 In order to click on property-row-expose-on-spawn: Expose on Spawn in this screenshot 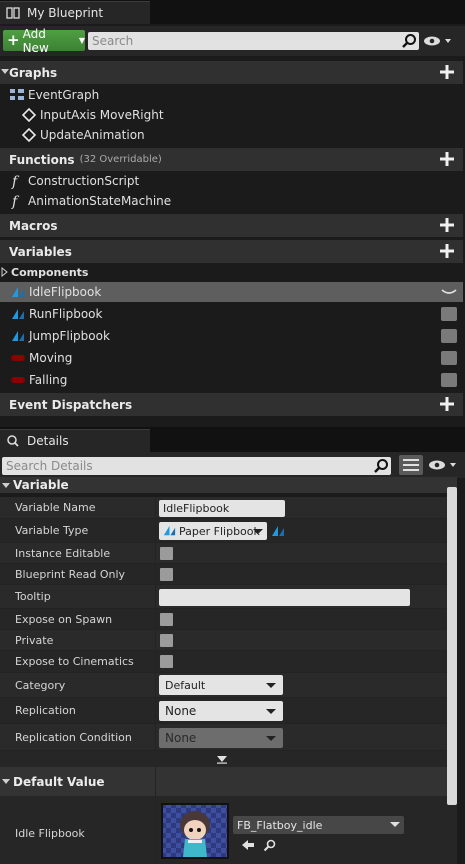, I will do `click(228, 619)`.